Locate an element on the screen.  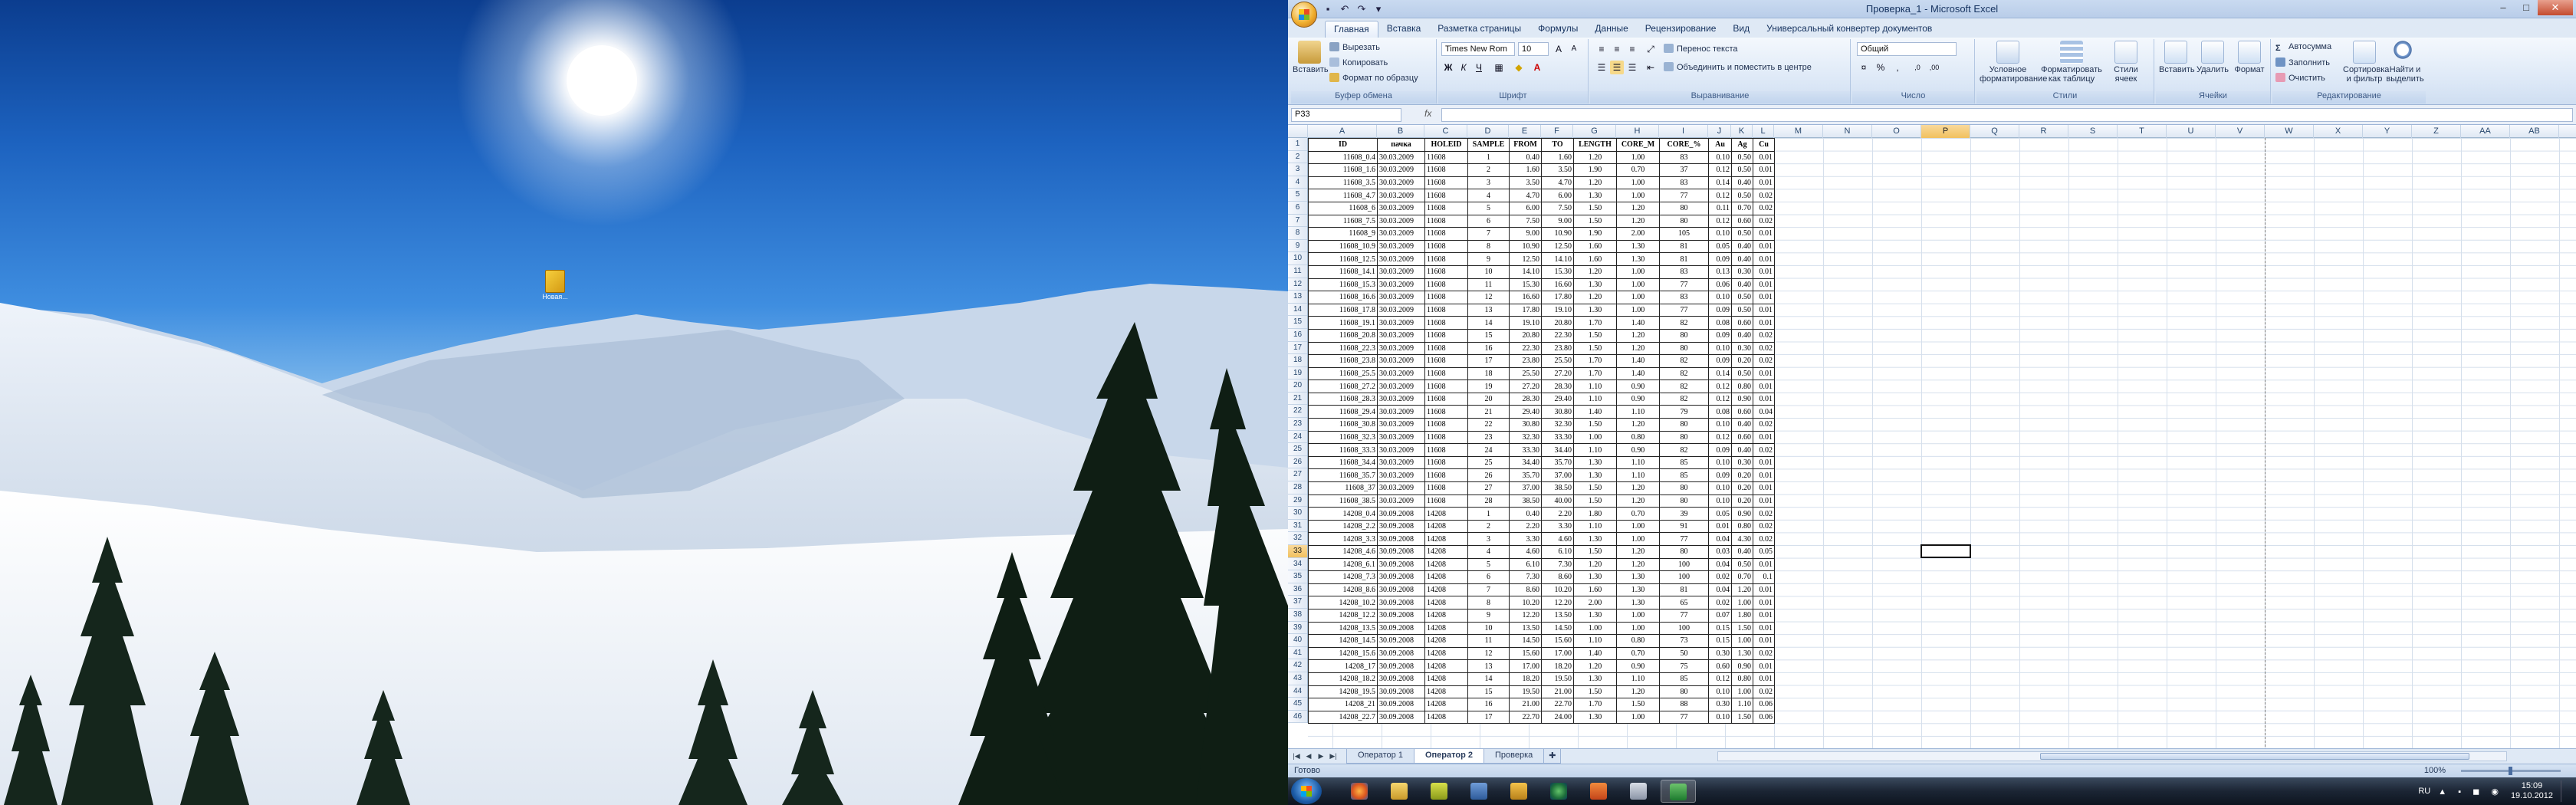
align-right-icon: ☰ is located at coordinates (1632, 67).